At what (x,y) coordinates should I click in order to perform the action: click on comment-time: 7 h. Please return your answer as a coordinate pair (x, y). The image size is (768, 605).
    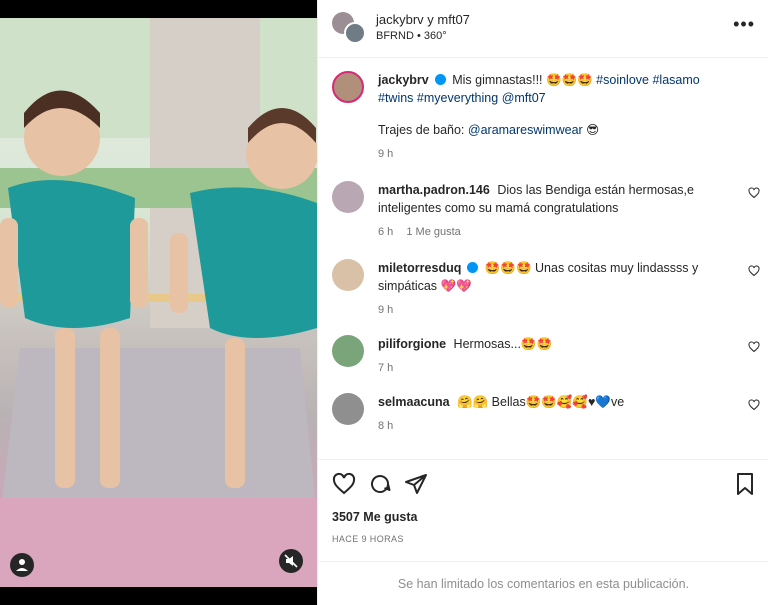
    Looking at the image, I should click on (386, 368).